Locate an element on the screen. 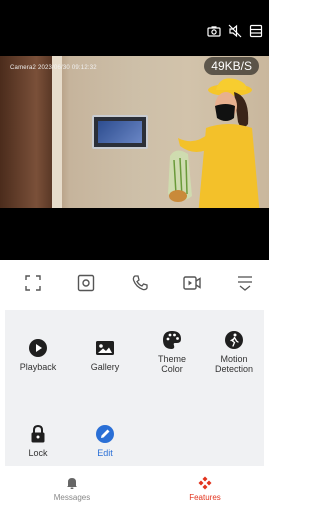 Image resolution: width=320 pixels, height=505 pixels. indoor-monitor is located at coordinates (120, 132).